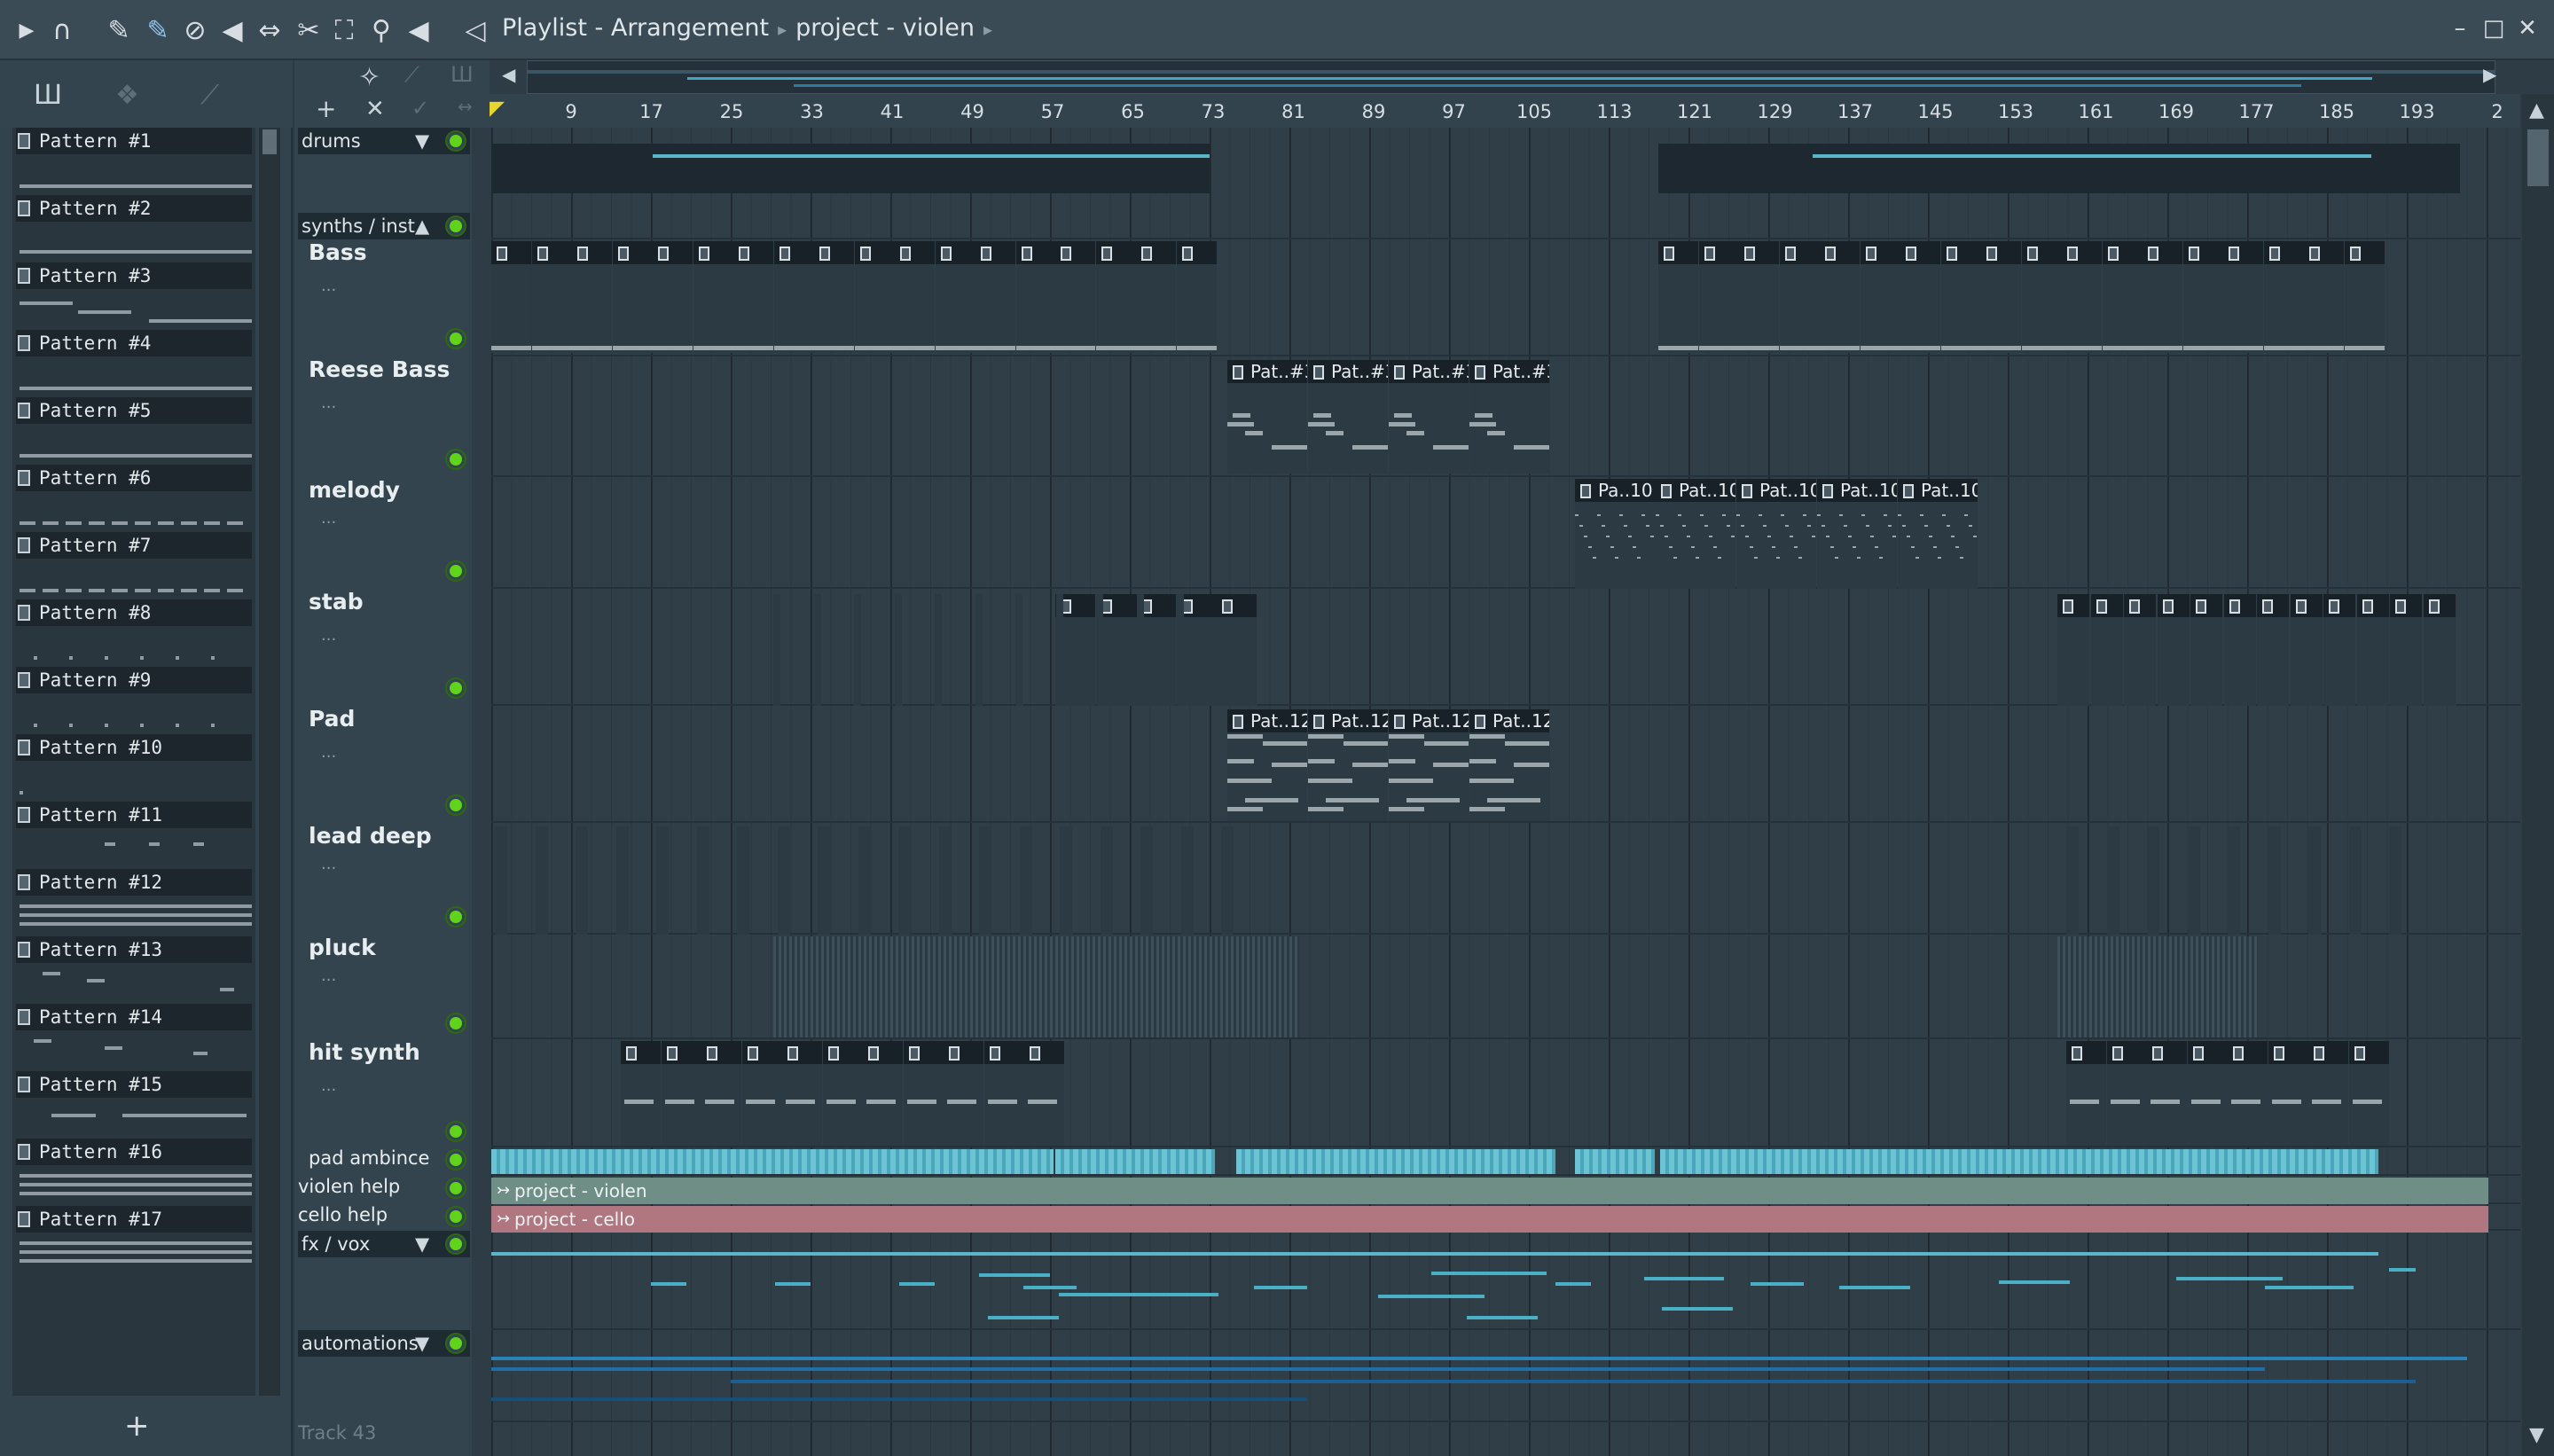  What do you see at coordinates (2095, 111) in the screenshot?
I see `ruler-tick: 161` at bounding box center [2095, 111].